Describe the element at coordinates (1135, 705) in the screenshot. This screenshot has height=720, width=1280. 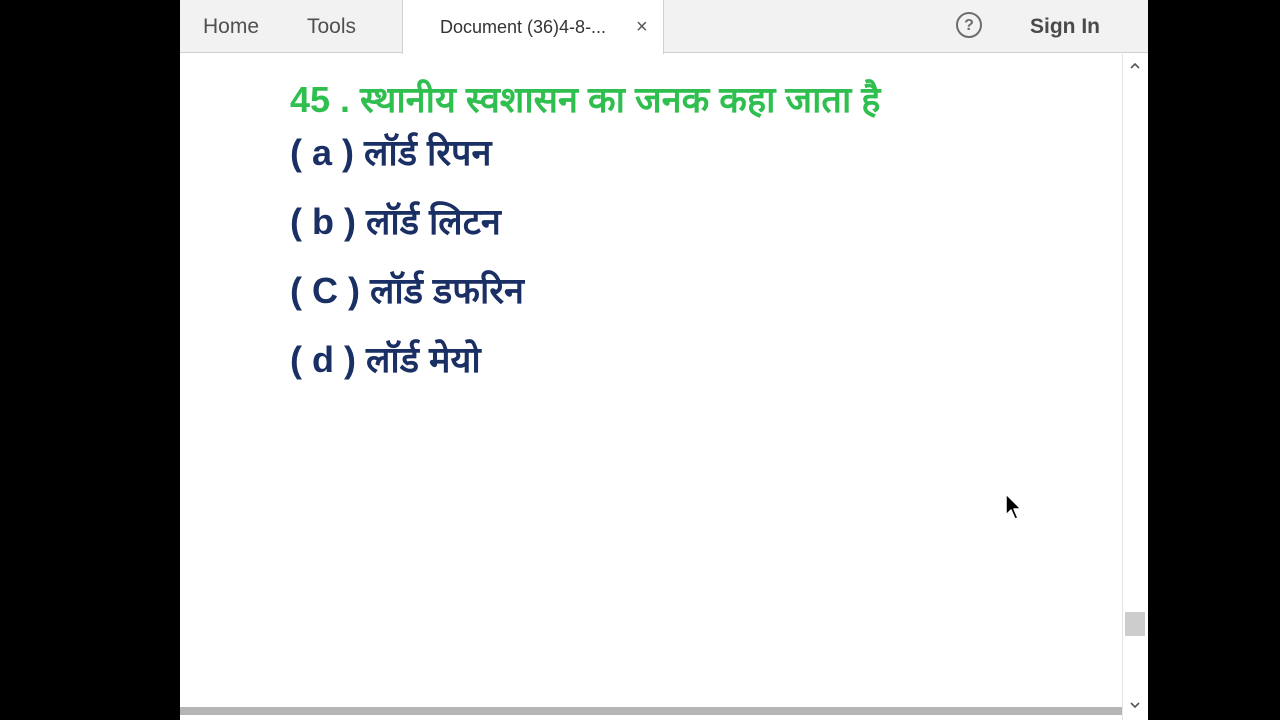
I see `chevron-down-icon` at that location.